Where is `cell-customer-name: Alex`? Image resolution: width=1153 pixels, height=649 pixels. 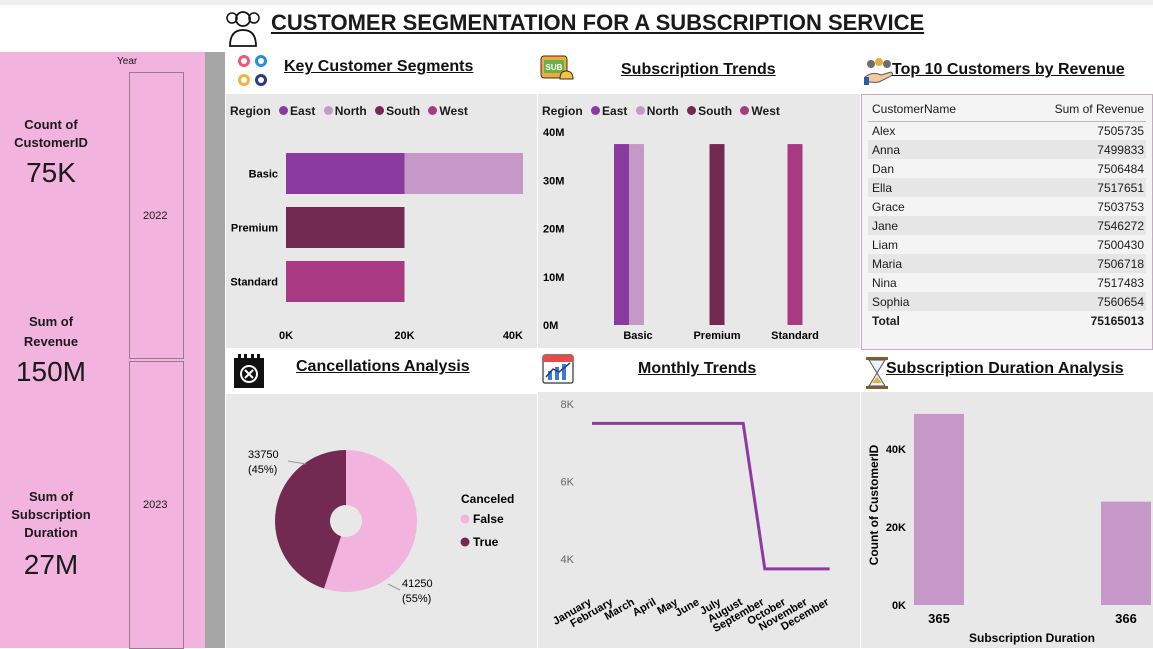 cell-customer-name: Alex is located at coordinates (884, 130).